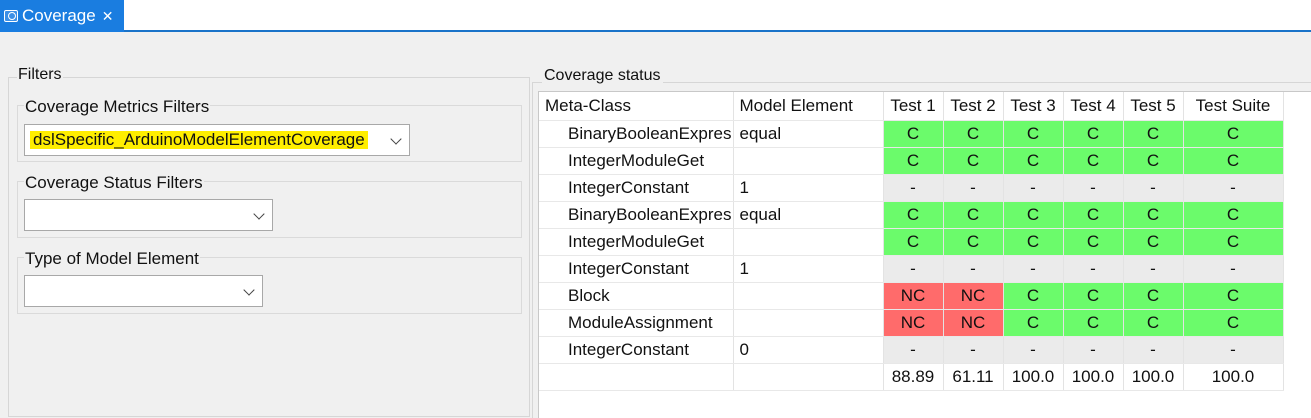 This screenshot has width=1311, height=418. Describe the element at coordinates (636, 296) in the screenshot. I see `meta-class-cell: Block` at that location.